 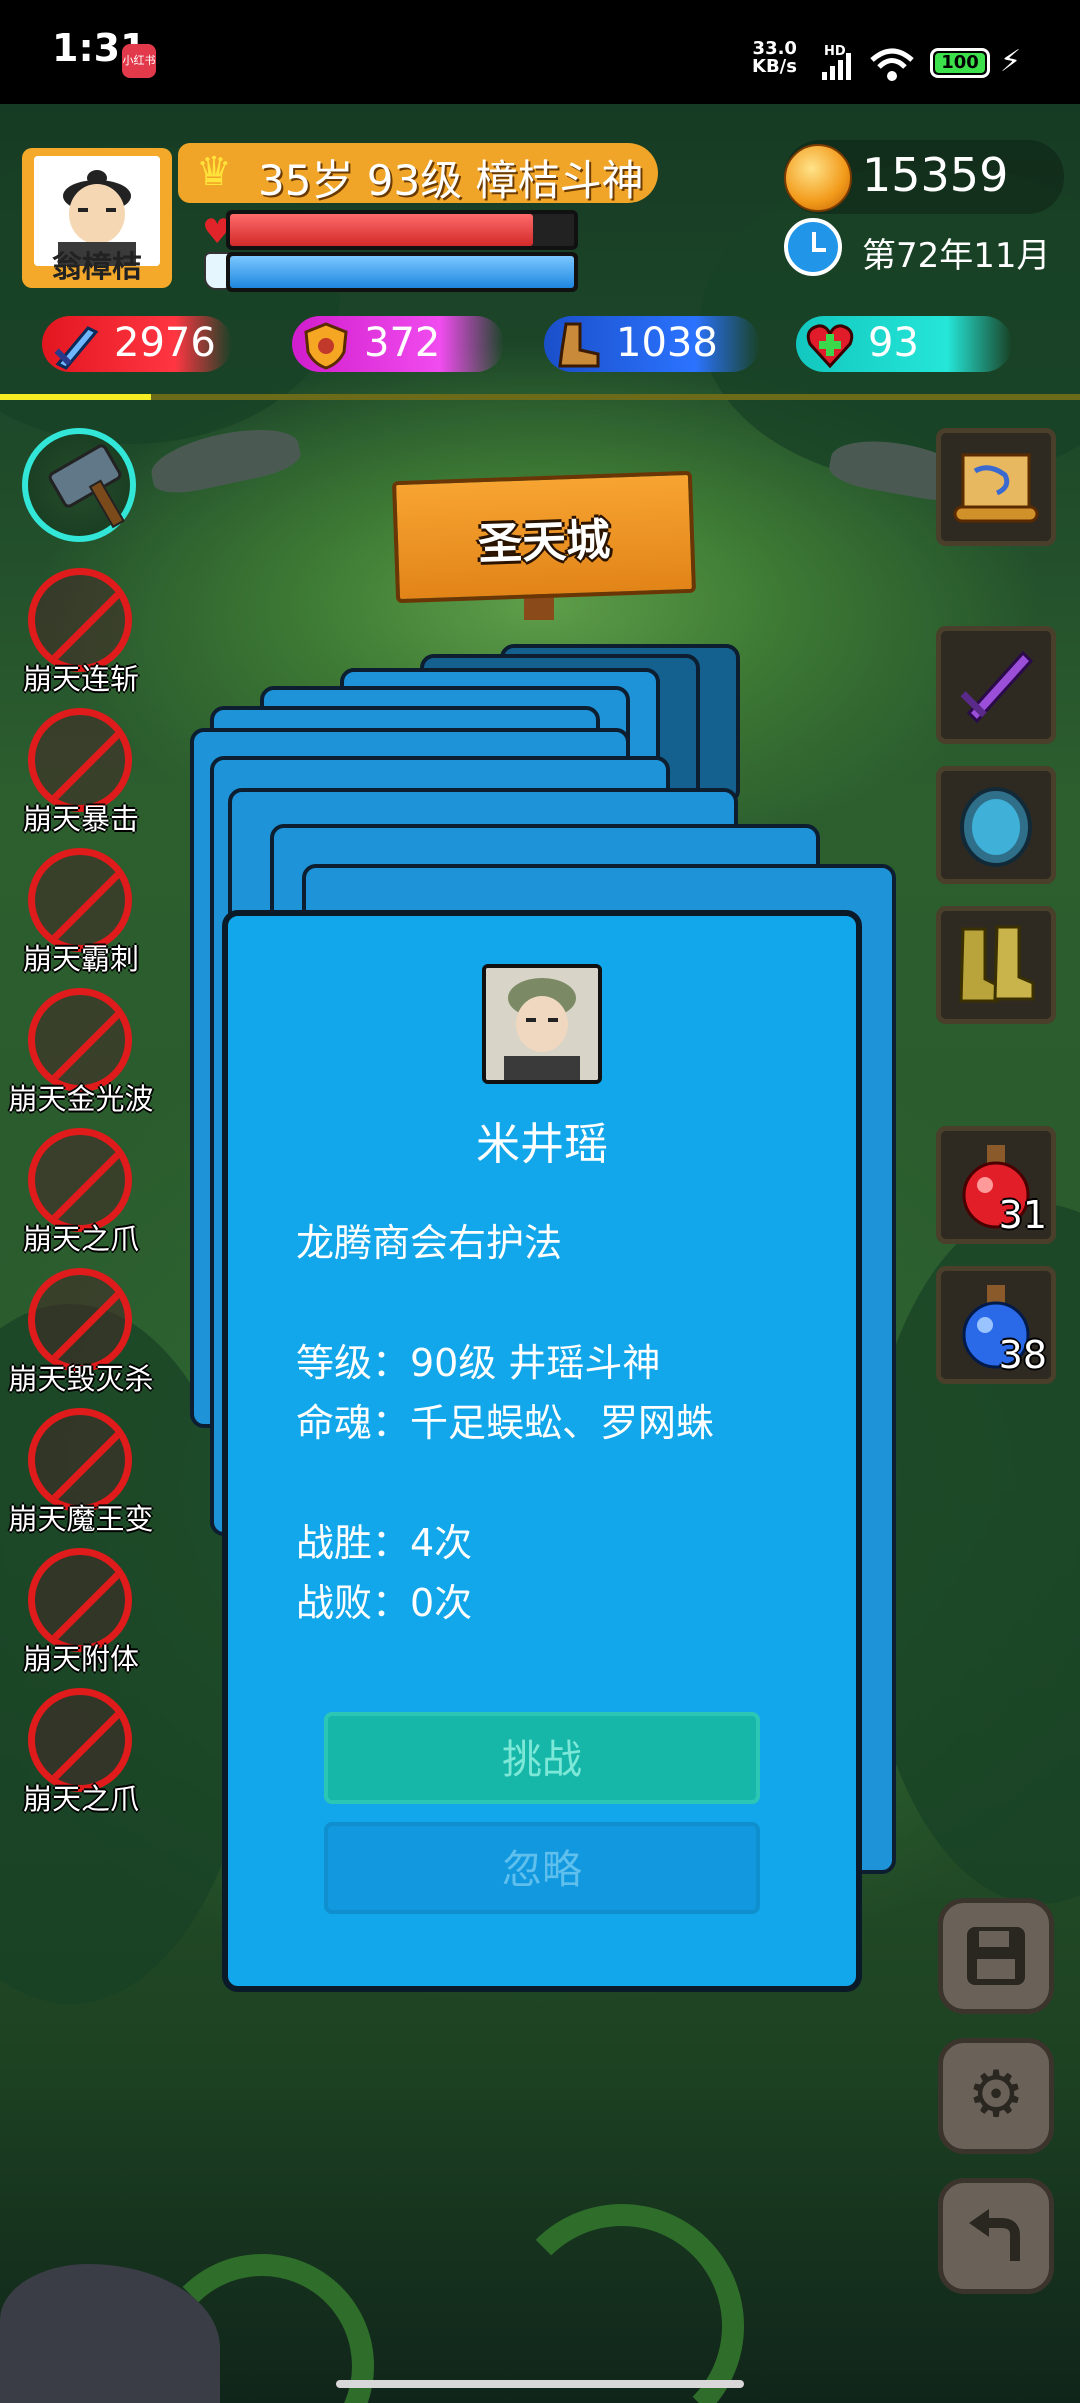 What do you see at coordinates (893, 343) in the screenshot?
I see `health-value: 93` at bounding box center [893, 343].